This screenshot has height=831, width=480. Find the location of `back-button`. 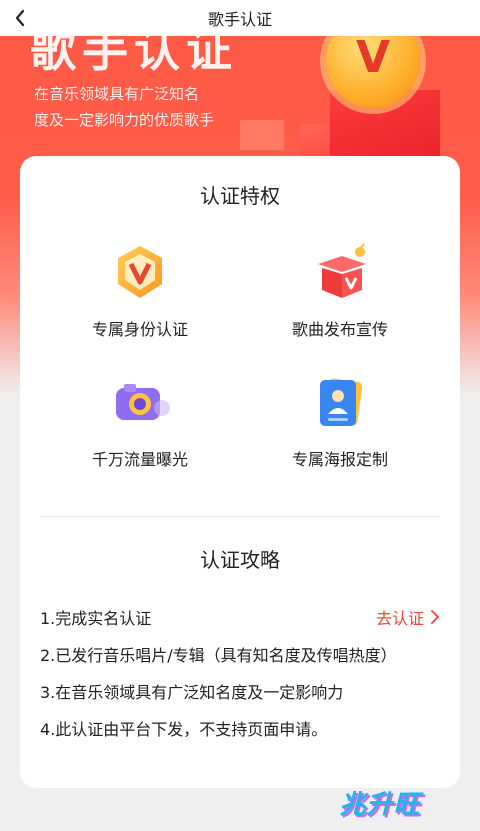

back-button is located at coordinates (20, 18).